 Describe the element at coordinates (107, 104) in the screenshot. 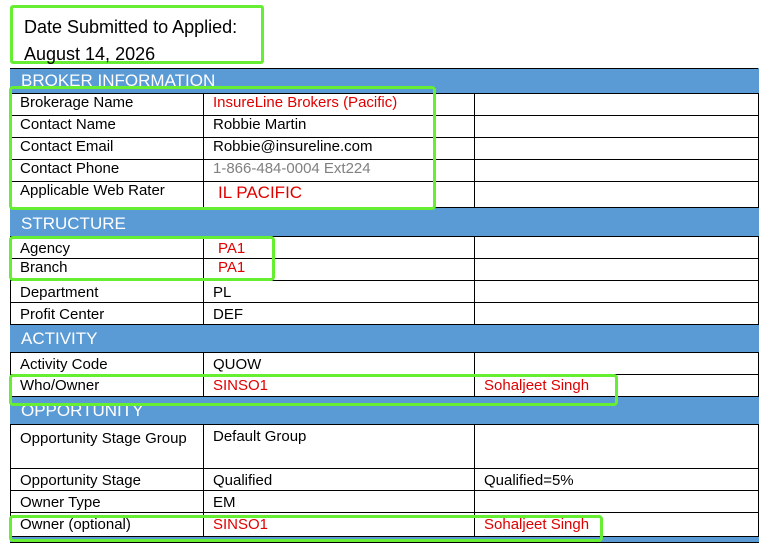

I see `row-label: Brokerage Name` at that location.